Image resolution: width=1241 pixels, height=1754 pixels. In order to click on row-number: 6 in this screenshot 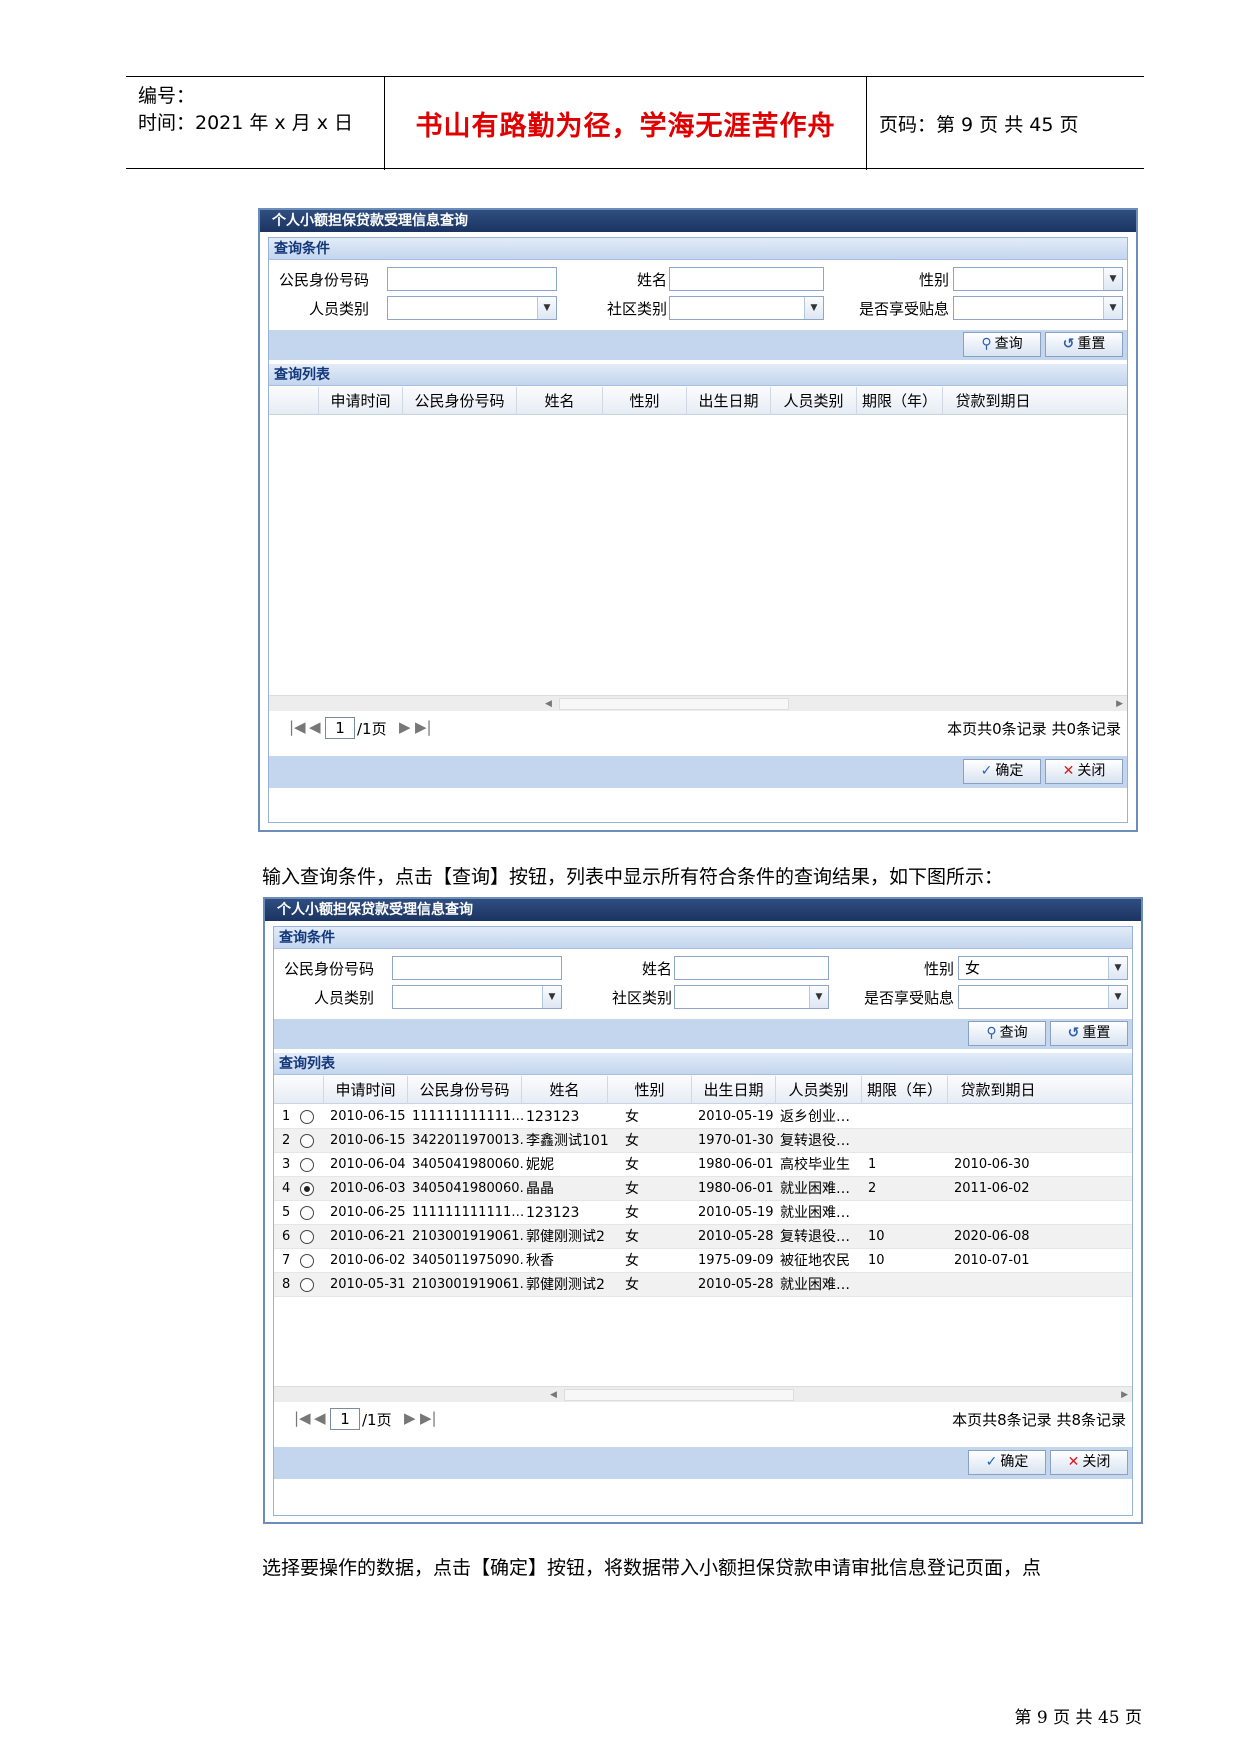, I will do `click(286, 1236)`.